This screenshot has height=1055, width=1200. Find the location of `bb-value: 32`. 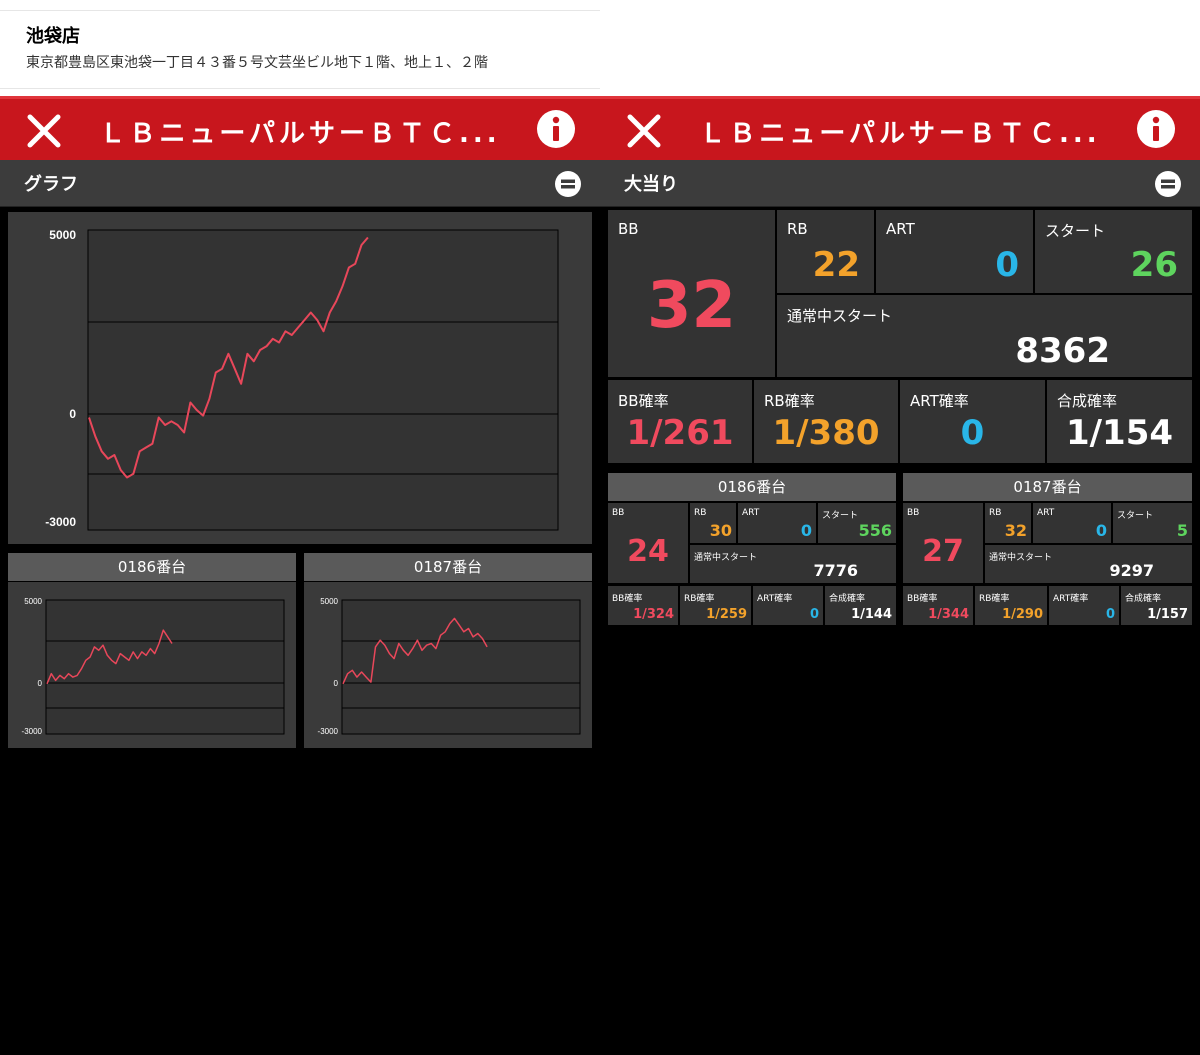

bb-value: 32 is located at coordinates (691, 306).